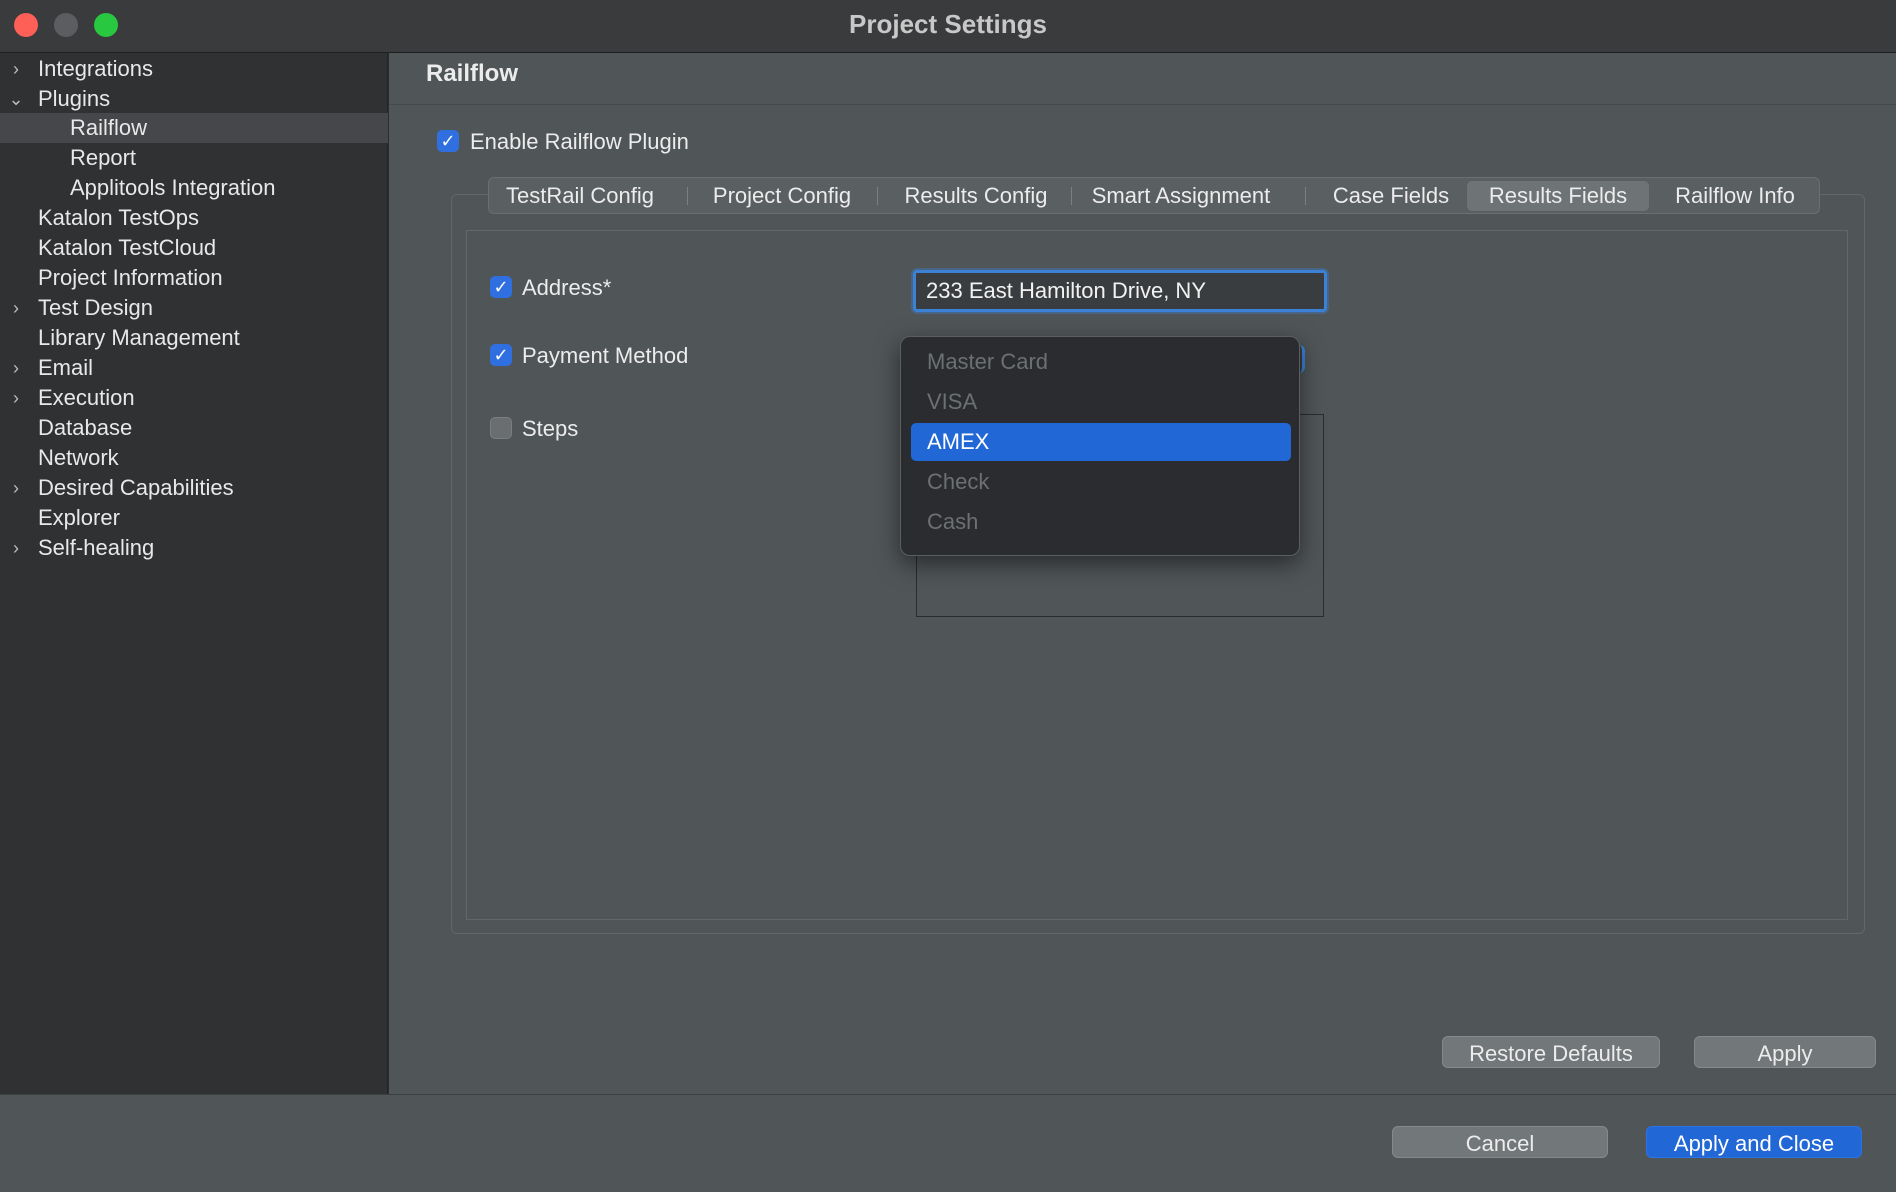 The height and width of the screenshot is (1192, 1896). What do you see at coordinates (1181, 196) in the screenshot?
I see `tab-smart-assignment: Smart Assignment` at bounding box center [1181, 196].